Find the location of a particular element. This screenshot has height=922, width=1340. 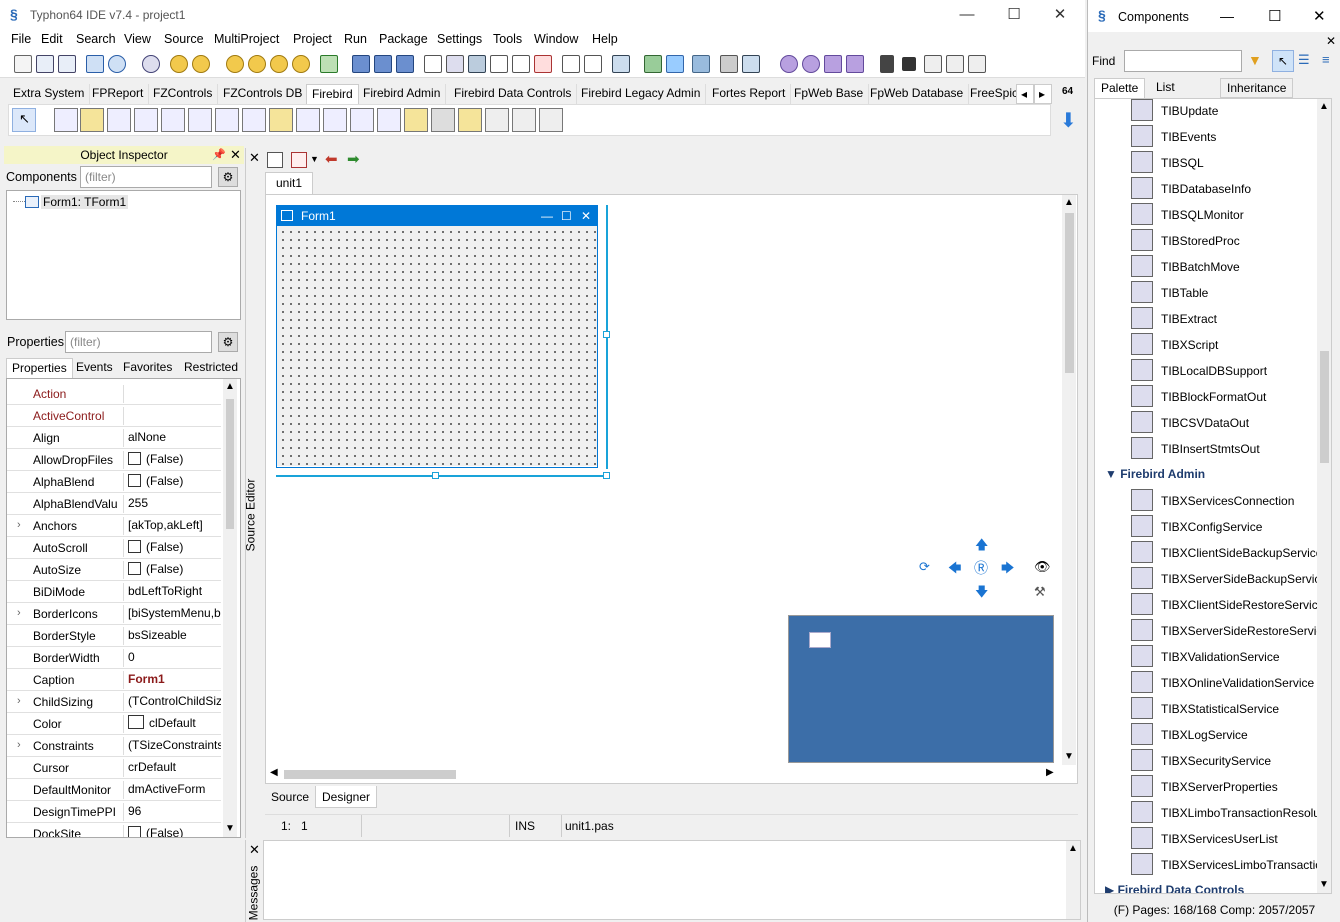

property-row: BiDiMode bdLeftToRight is located at coordinates (114, 592).